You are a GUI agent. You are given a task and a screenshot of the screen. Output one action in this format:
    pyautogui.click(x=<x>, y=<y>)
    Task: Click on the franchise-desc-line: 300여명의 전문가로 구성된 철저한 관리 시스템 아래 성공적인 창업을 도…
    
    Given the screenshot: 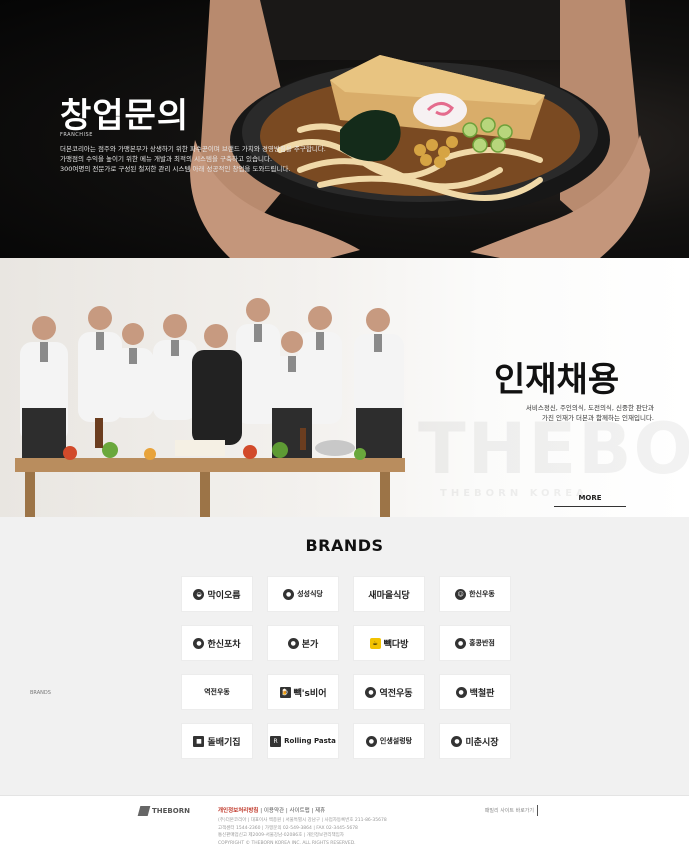 What is the action you would take?
    pyautogui.click(x=175, y=169)
    